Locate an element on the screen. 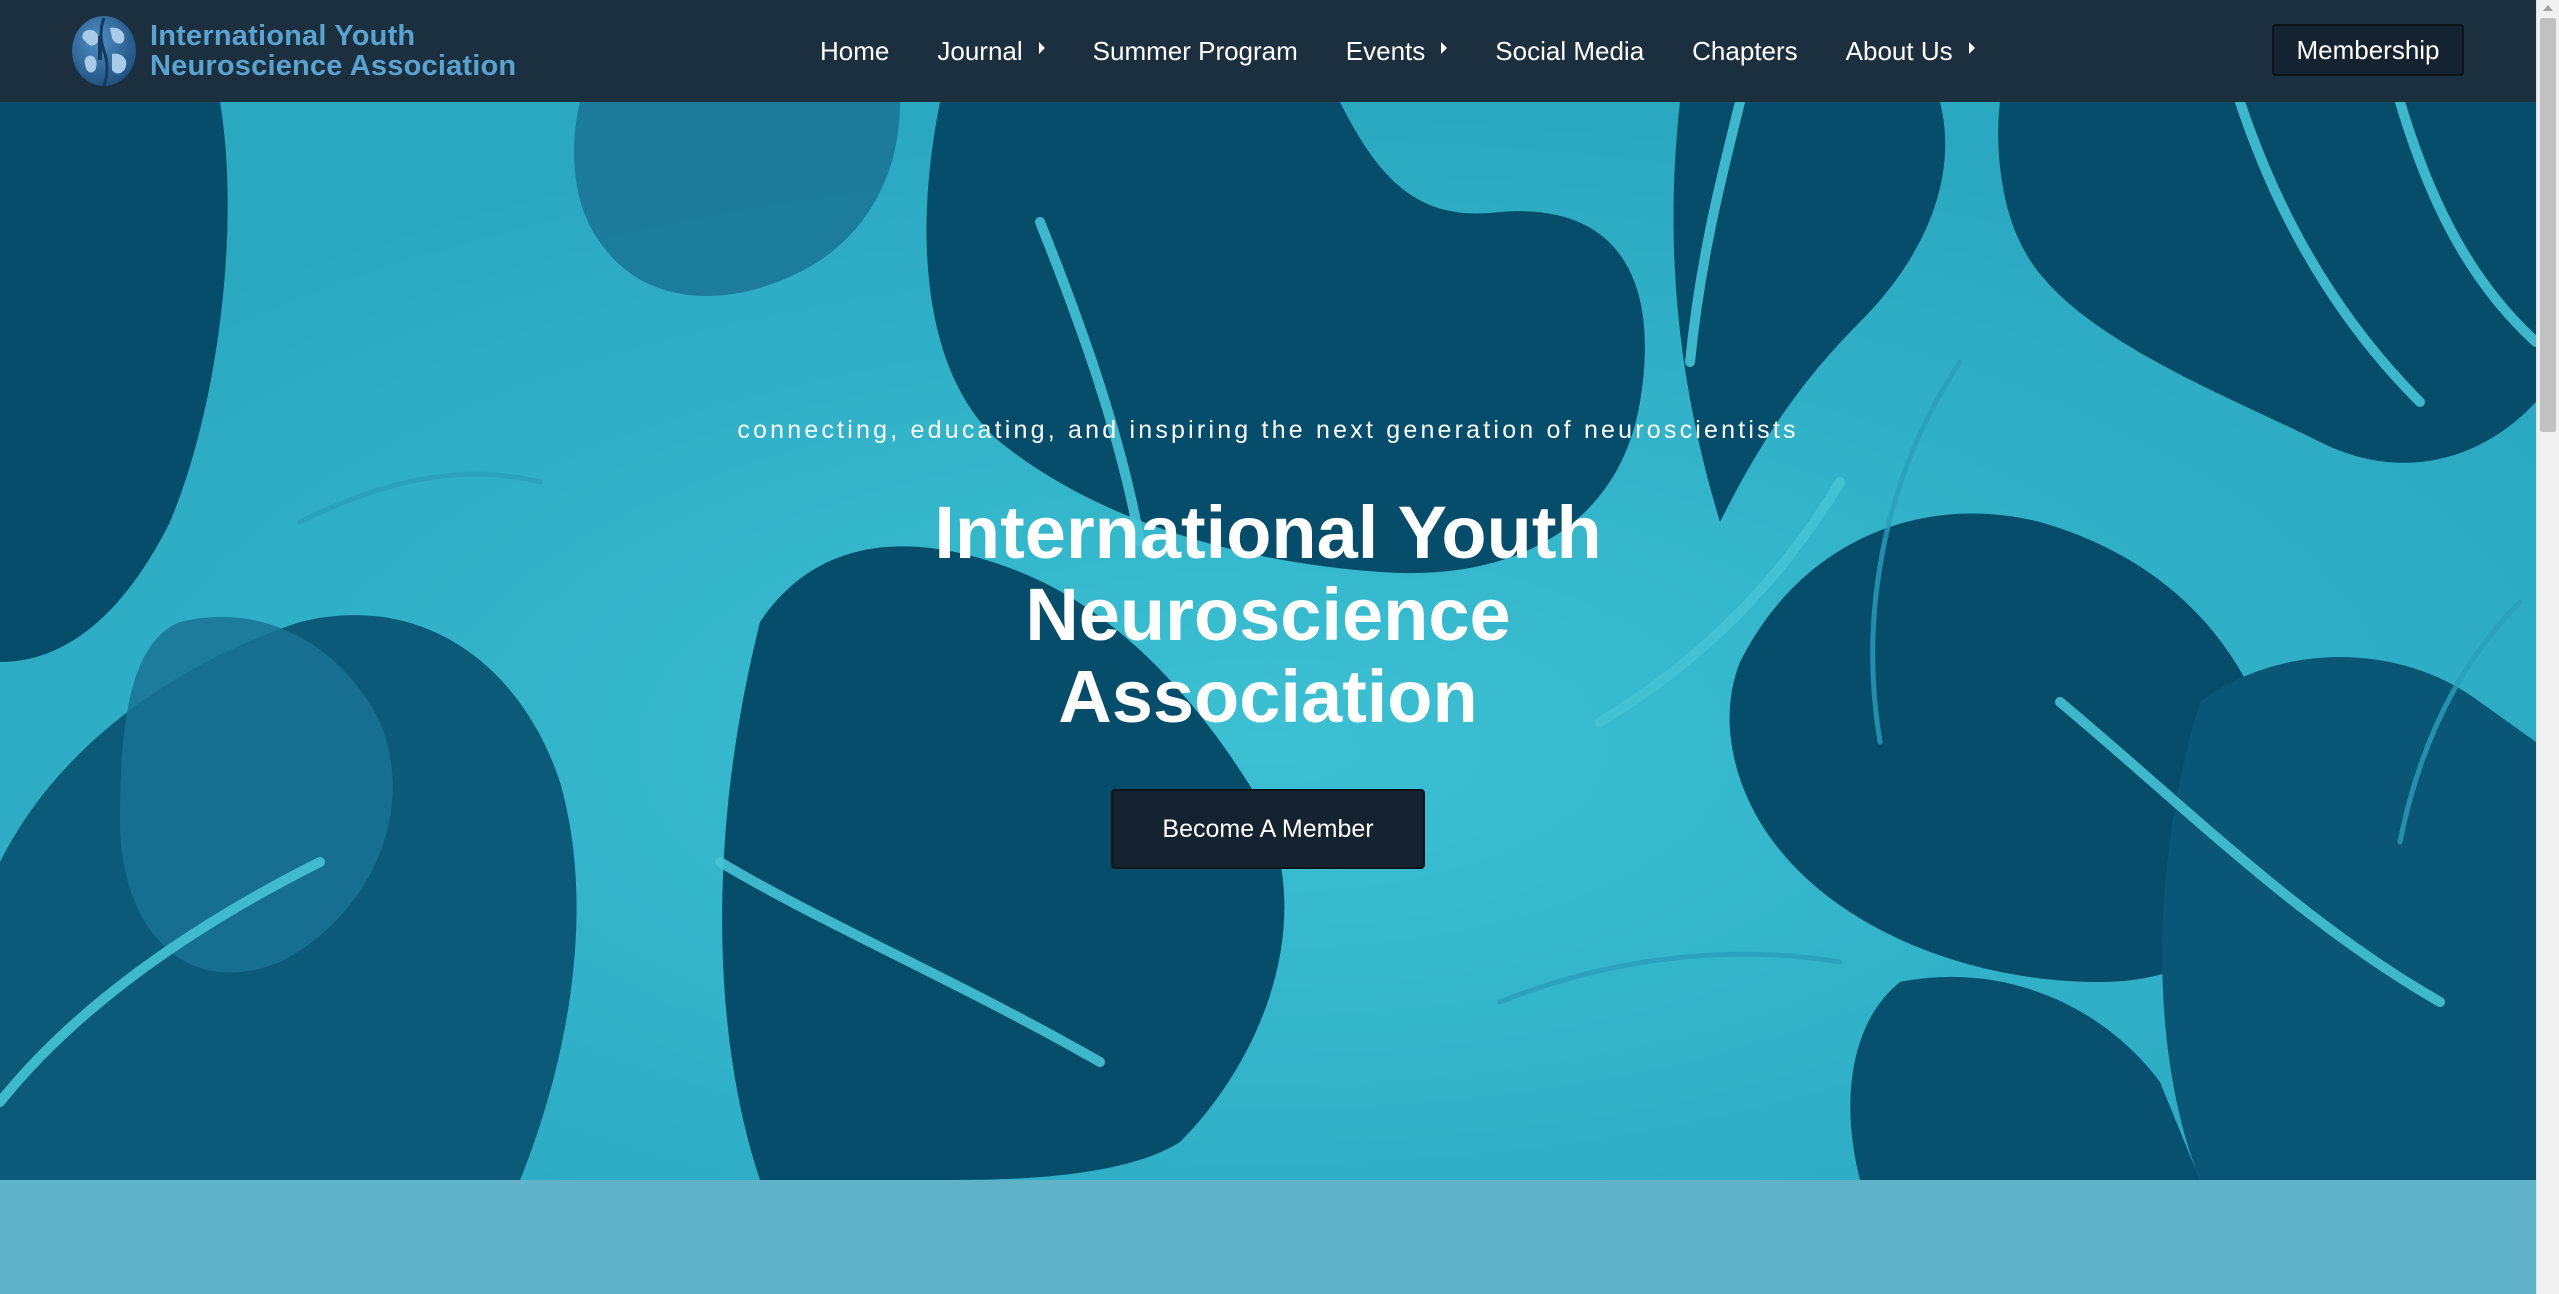 Image resolution: width=2559 pixels, height=1294 pixels. nav-item-home: Home is located at coordinates (854, 51).